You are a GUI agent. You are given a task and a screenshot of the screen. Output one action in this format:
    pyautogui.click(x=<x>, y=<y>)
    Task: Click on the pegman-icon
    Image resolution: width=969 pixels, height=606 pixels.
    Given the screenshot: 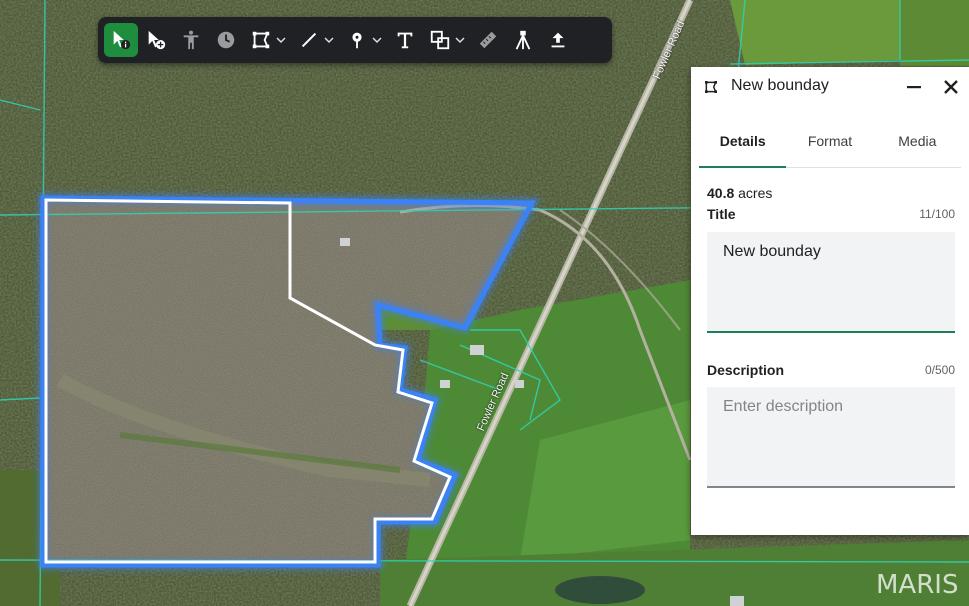 What is the action you would take?
    pyautogui.click(x=191, y=40)
    